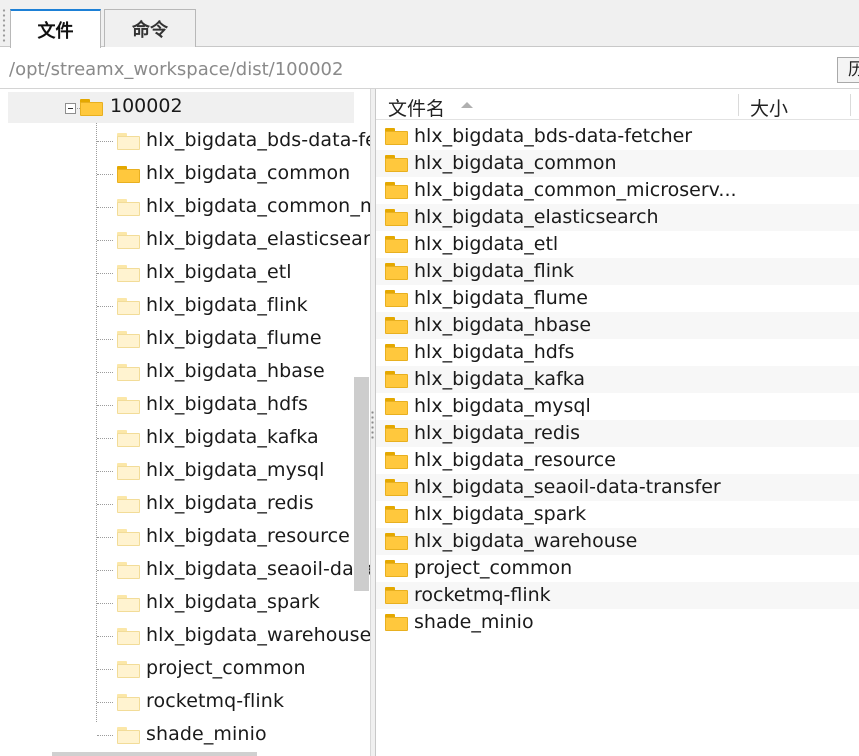 The width and height of the screenshot is (859, 756). I want to click on tree-item: hlx_bigdata_redis, so click(185, 504).